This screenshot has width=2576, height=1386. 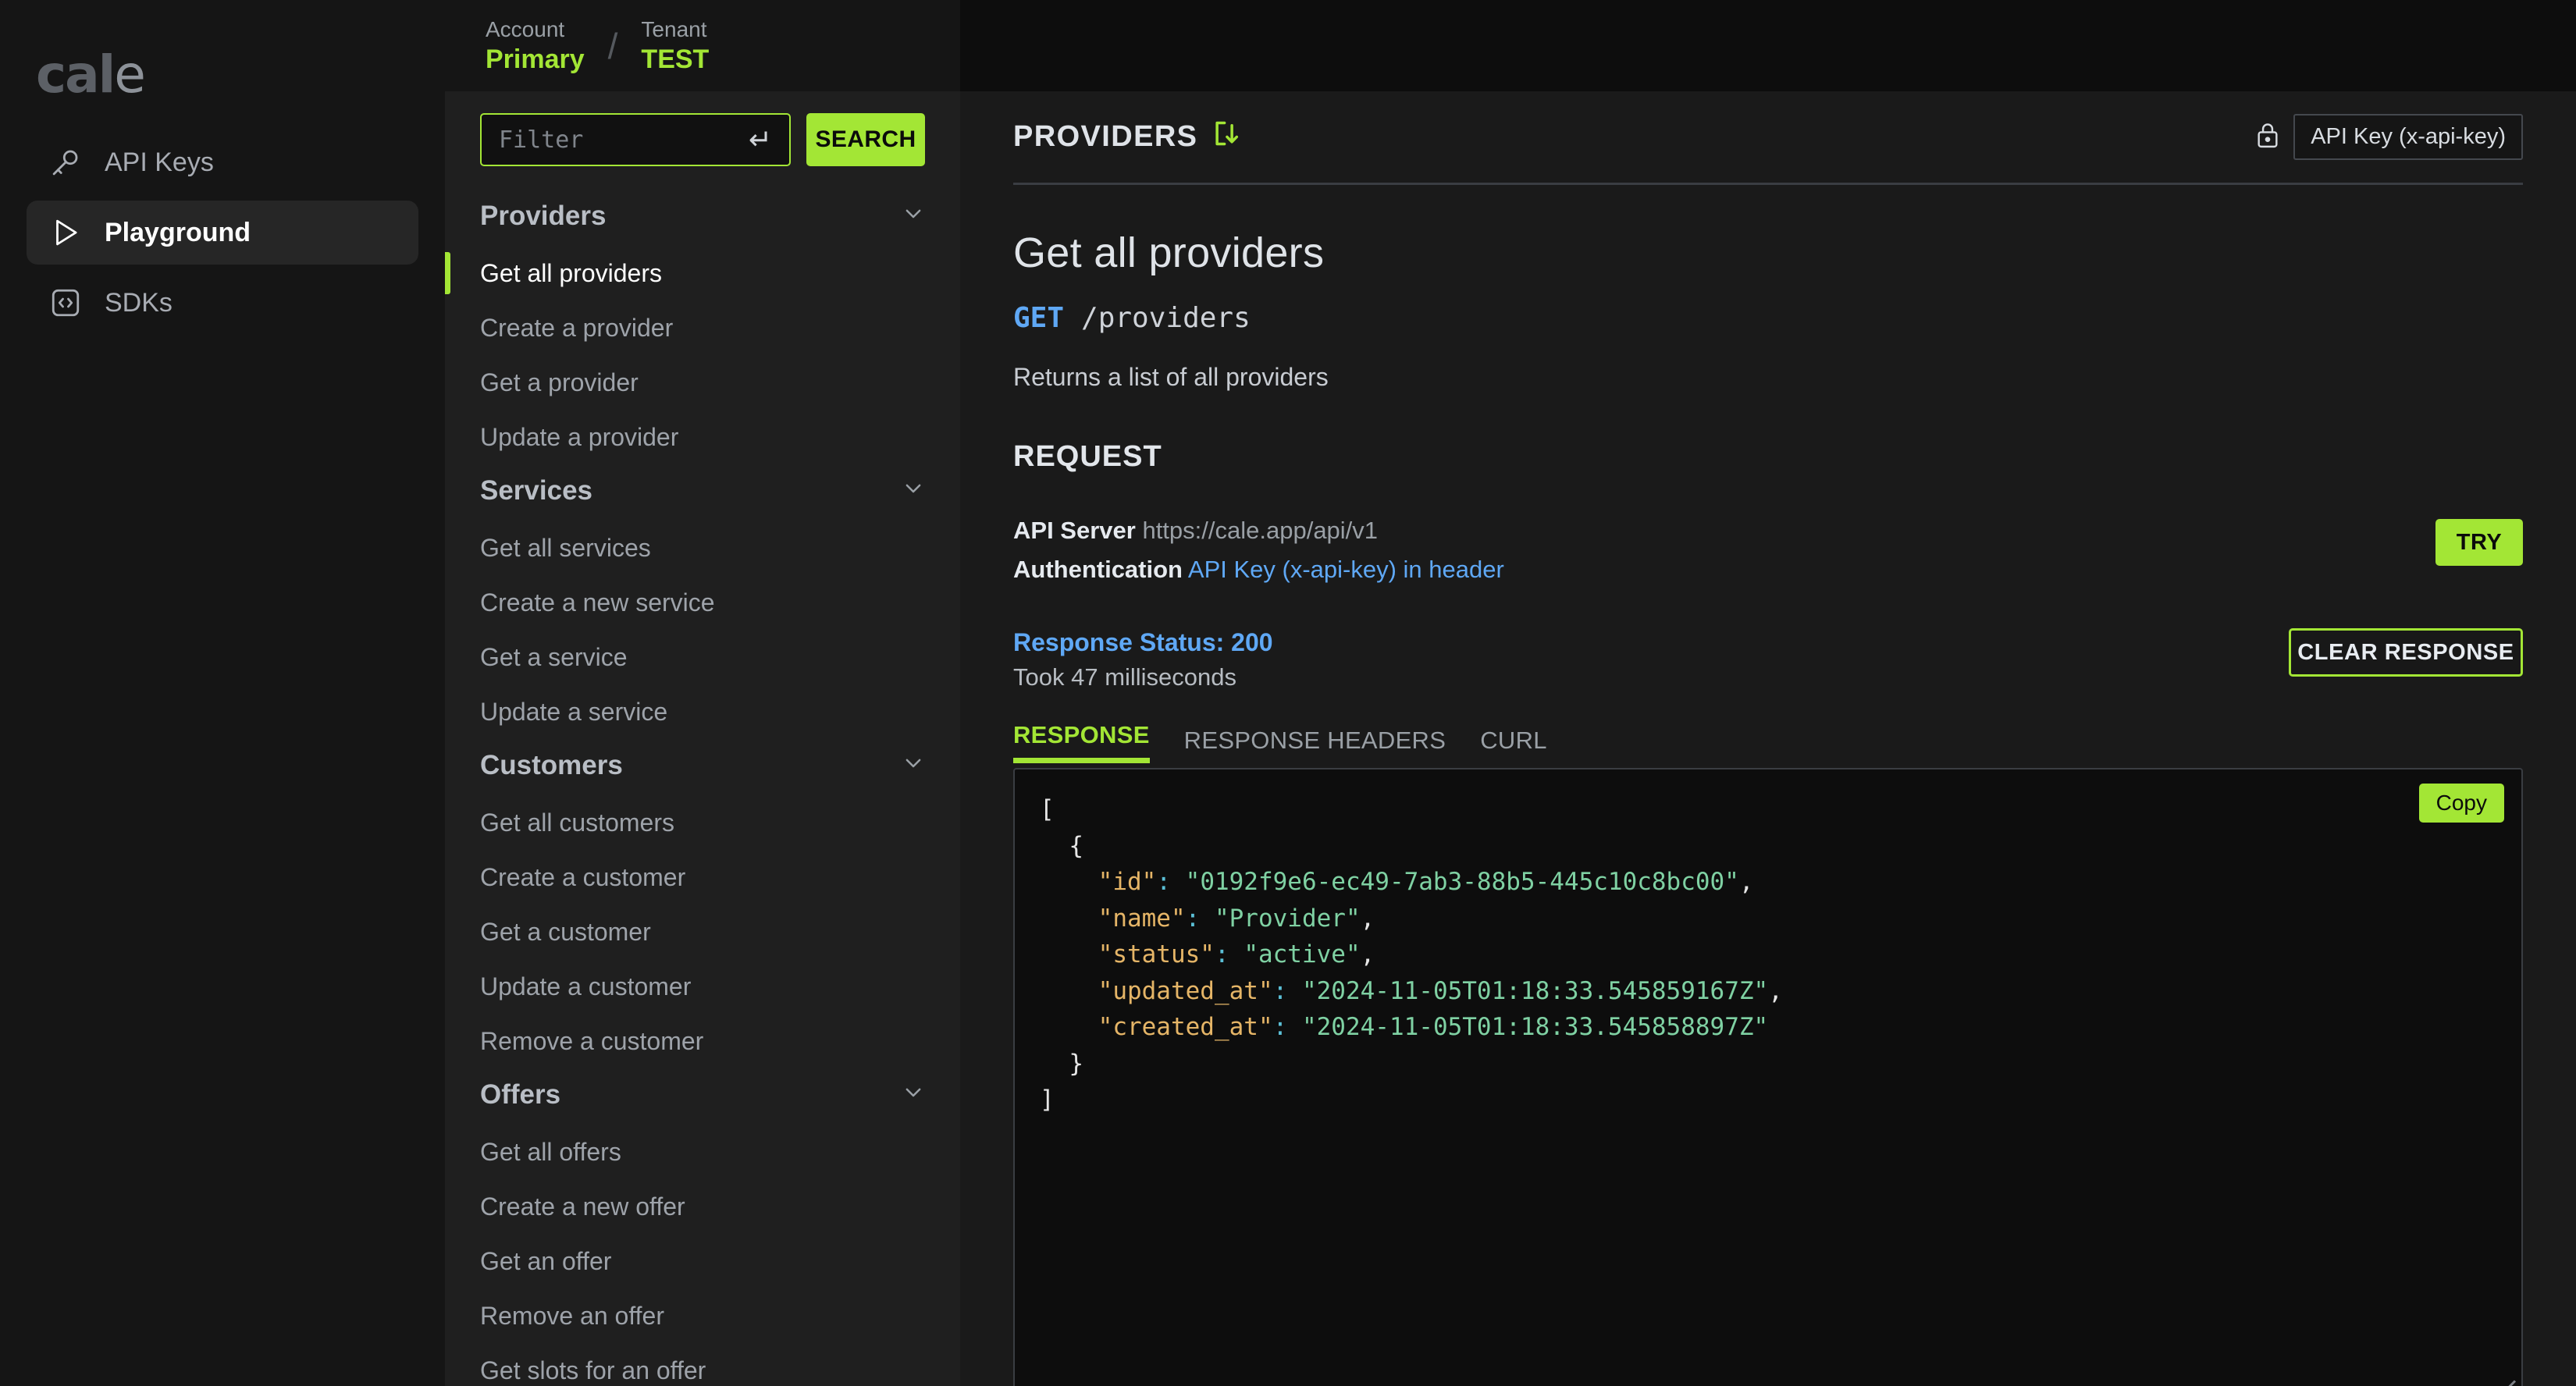 I want to click on nav-item: Get slots for an offer, so click(x=702, y=1364).